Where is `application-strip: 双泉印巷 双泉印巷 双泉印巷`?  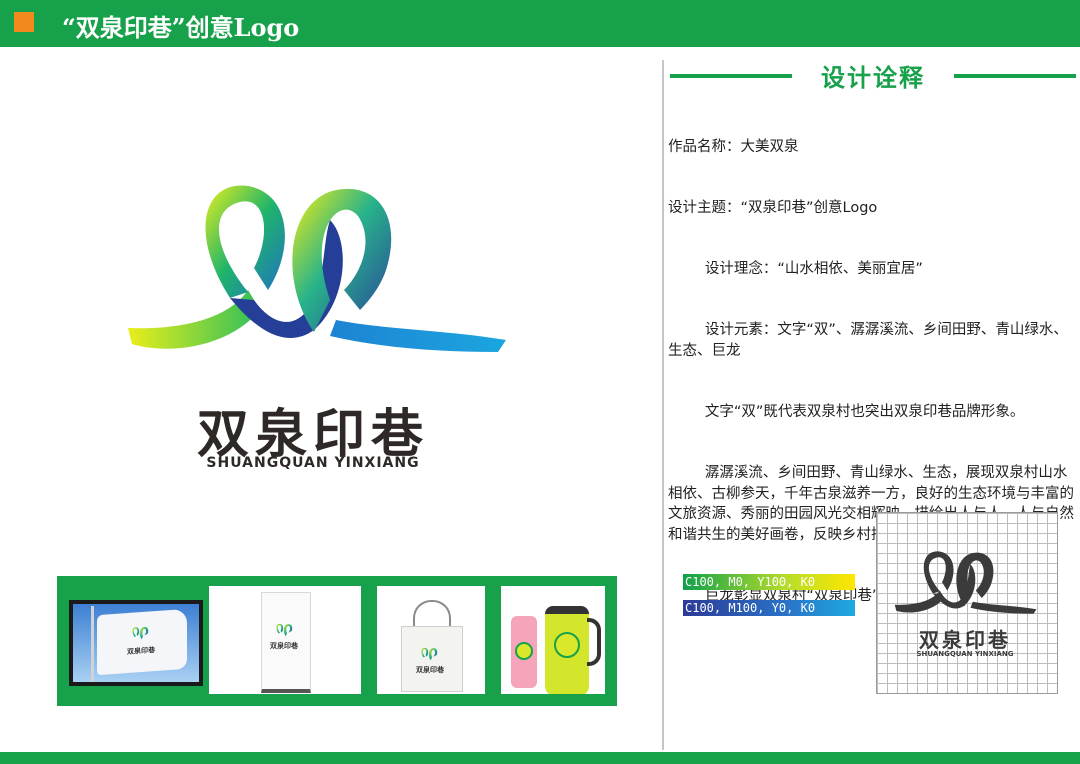 application-strip: 双泉印巷 双泉印巷 双泉印巷 is located at coordinates (337, 641).